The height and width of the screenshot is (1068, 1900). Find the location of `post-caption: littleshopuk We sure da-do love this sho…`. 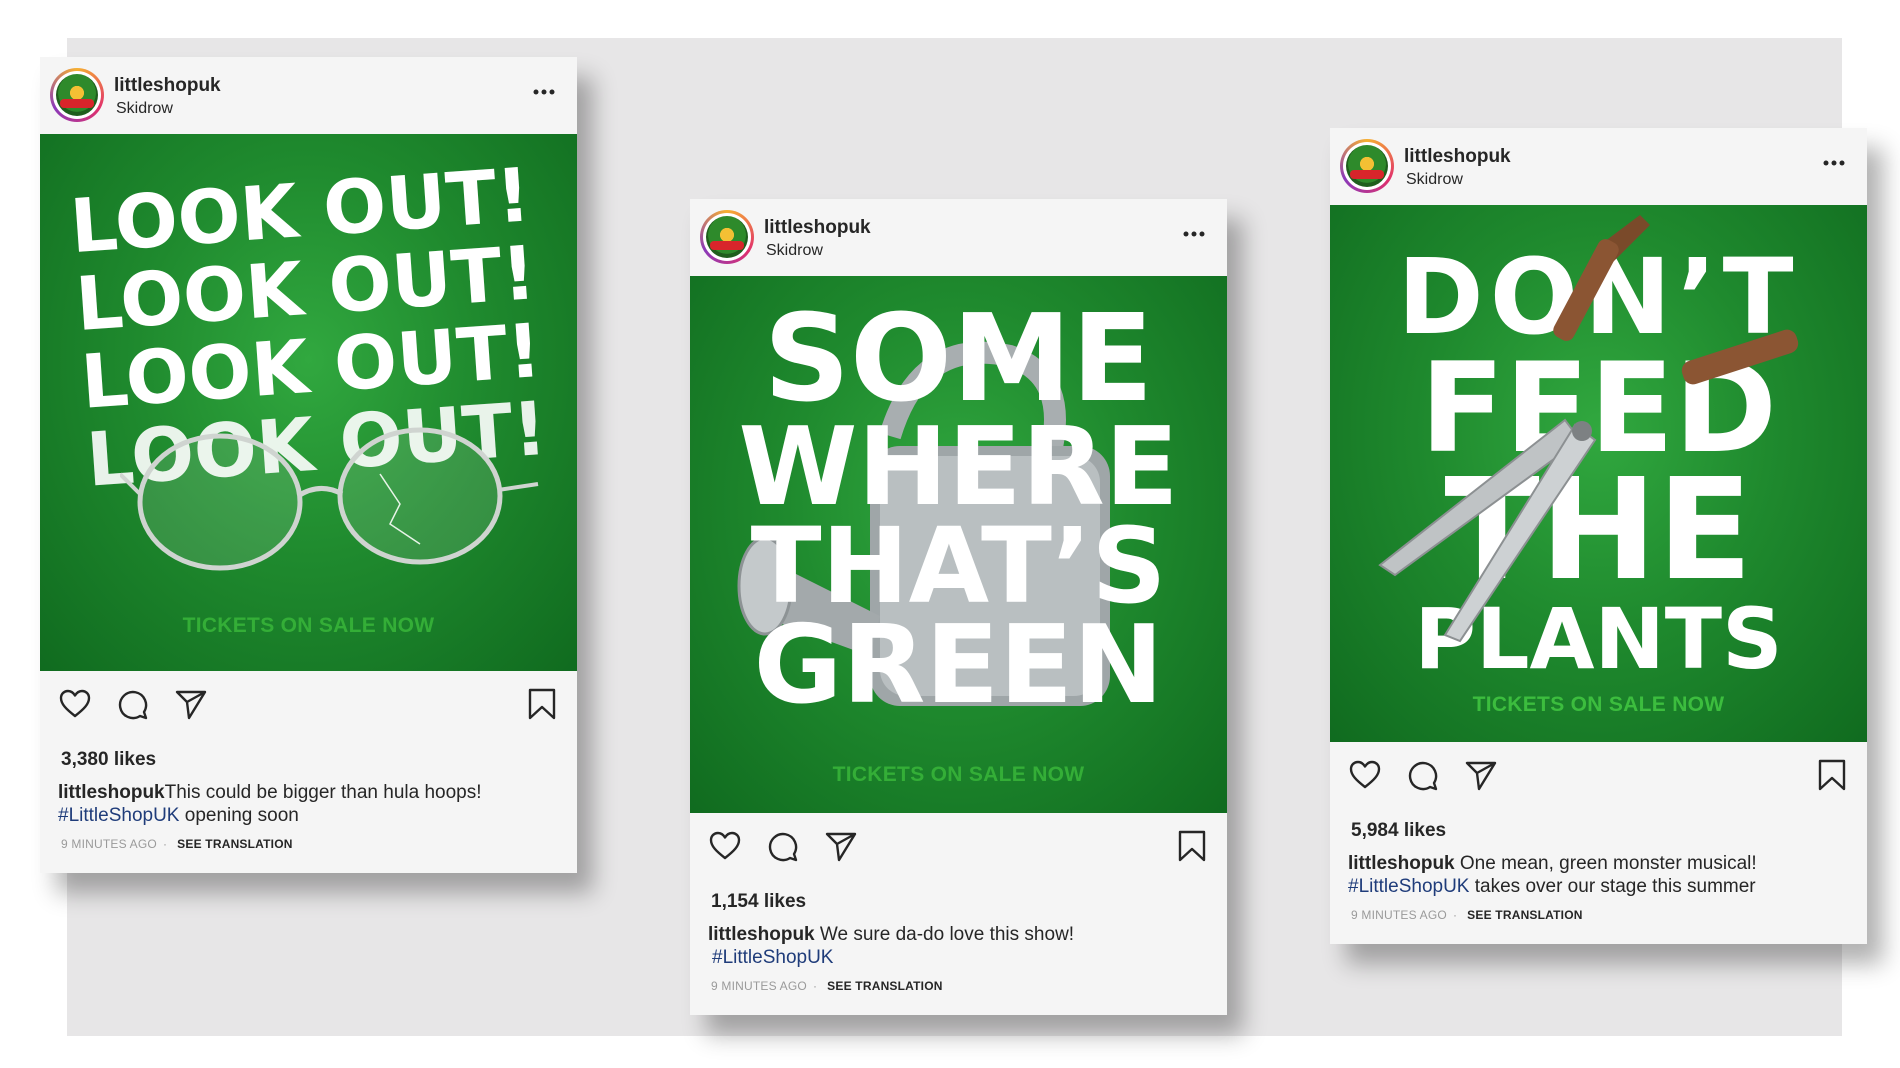

post-caption: littleshopuk We sure da-do love this sho… is located at coordinates (958, 946).